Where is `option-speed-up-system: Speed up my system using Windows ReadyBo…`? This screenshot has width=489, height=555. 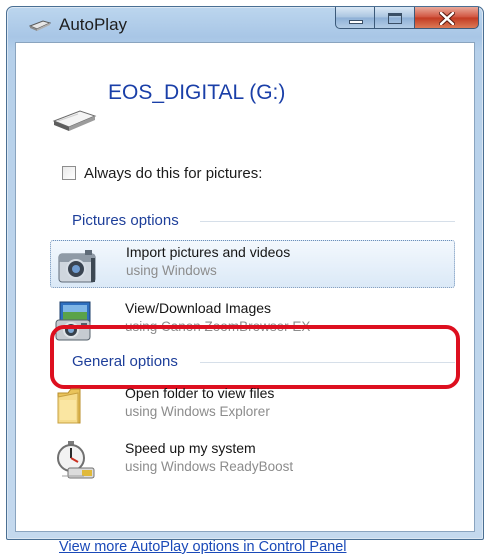 option-speed-up-system: Speed up my system using Windows ReadyBo… is located at coordinates (252, 461).